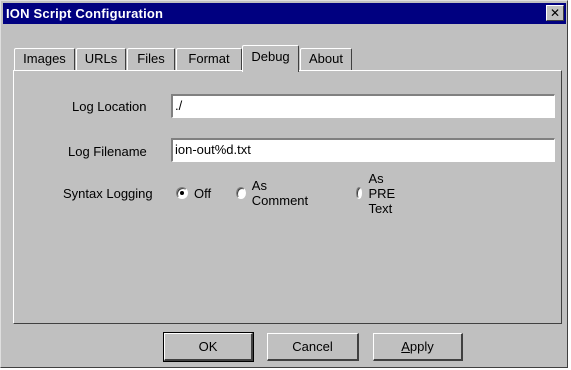  I want to click on tab-format-label: Format, so click(209, 58).